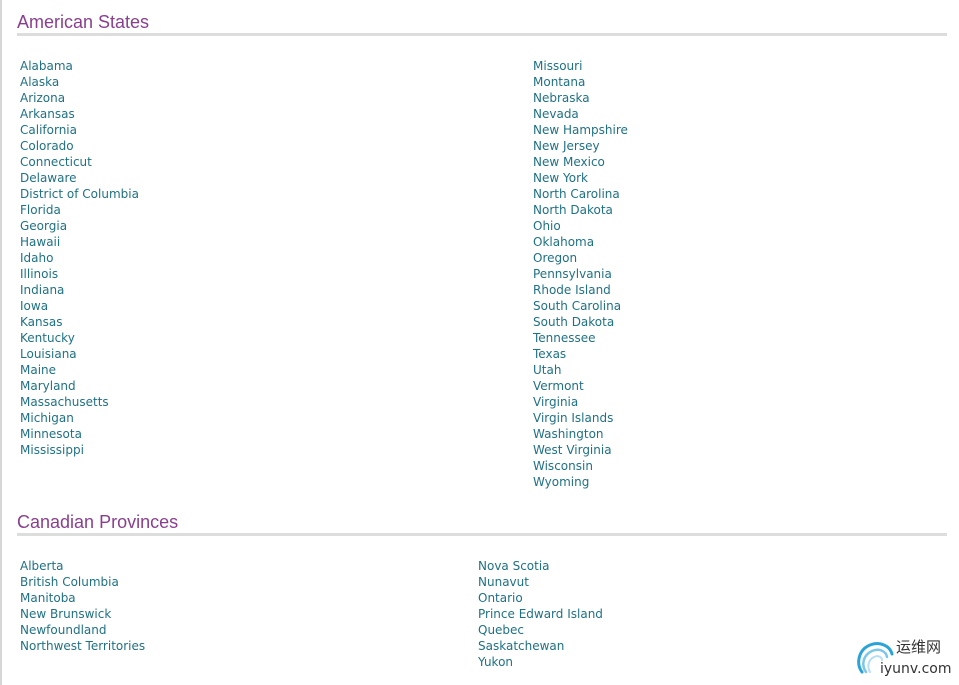 This screenshot has width=959, height=685. Describe the element at coordinates (919, 647) in the screenshot. I see `watermark-chinese-text: 运维网` at that location.